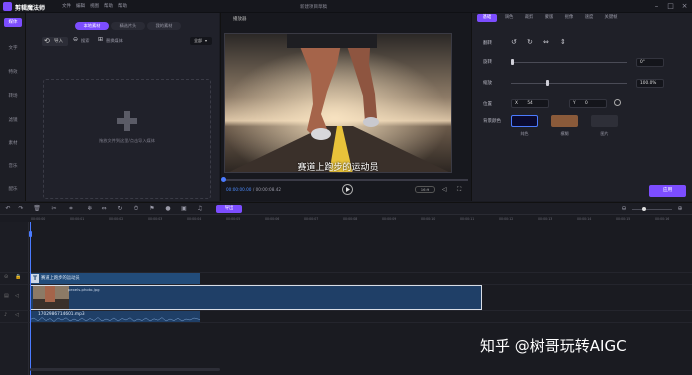 The height and width of the screenshot is (375, 692). I want to click on tab-my-media: 我的素材, so click(164, 26).